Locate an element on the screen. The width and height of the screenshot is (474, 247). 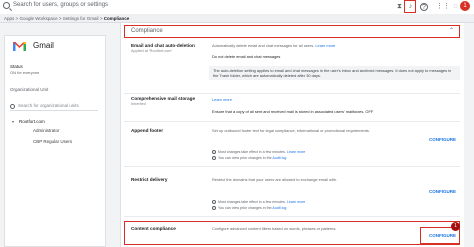
apps-icon: ⋮⋮ is located at coordinates (443, 6).